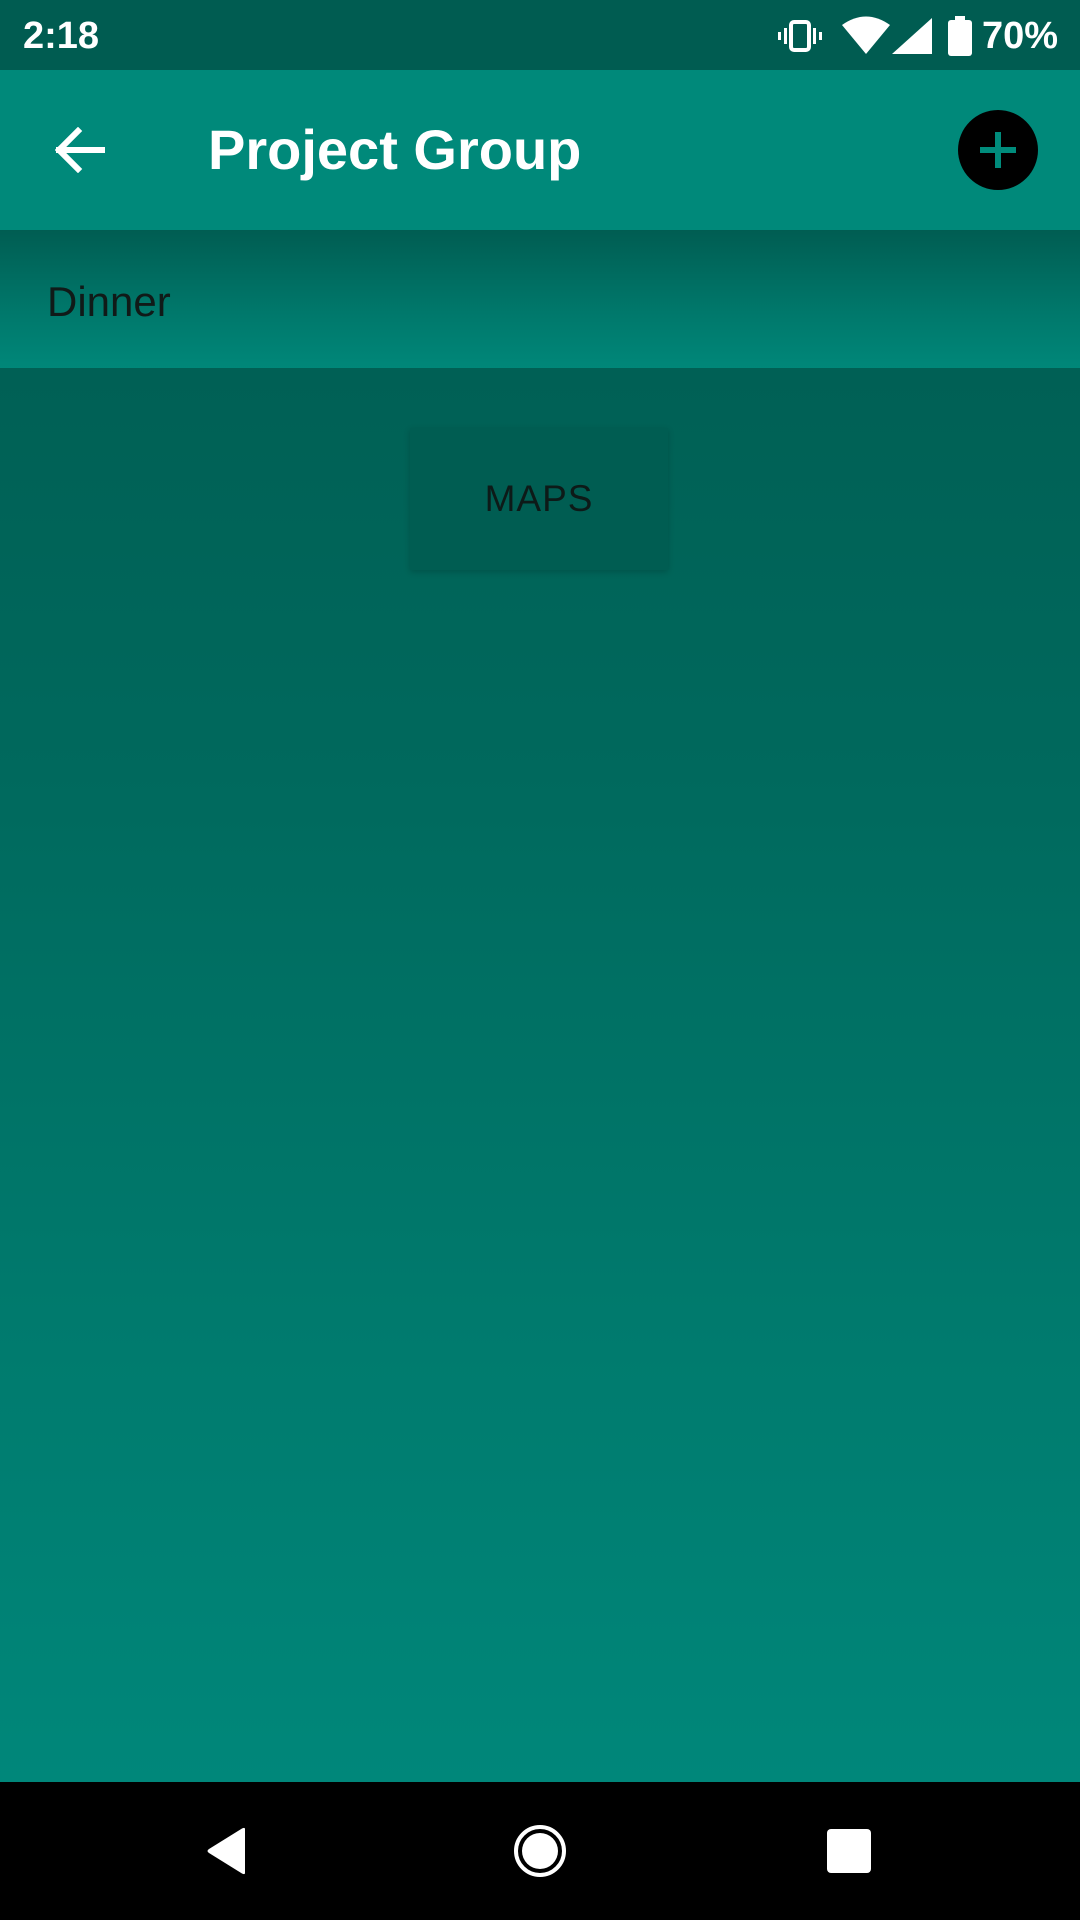 Image resolution: width=1080 pixels, height=1920 pixels. I want to click on vibrate-icon, so click(799, 36).